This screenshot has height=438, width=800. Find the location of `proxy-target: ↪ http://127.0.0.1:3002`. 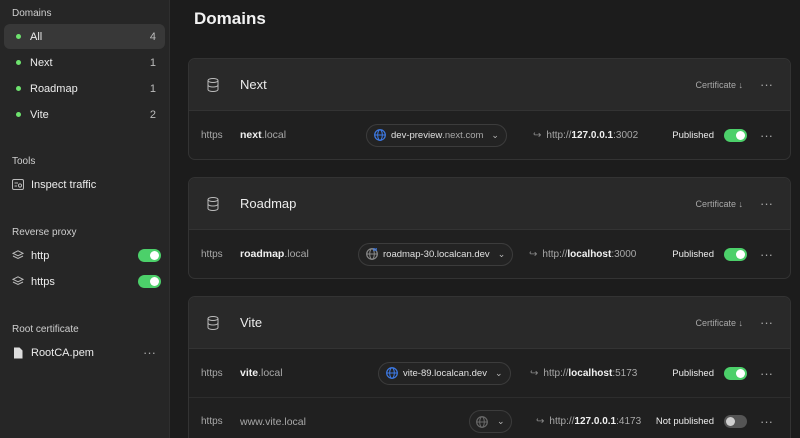

proxy-target: ↪ http://127.0.0.1:3002 is located at coordinates (586, 135).